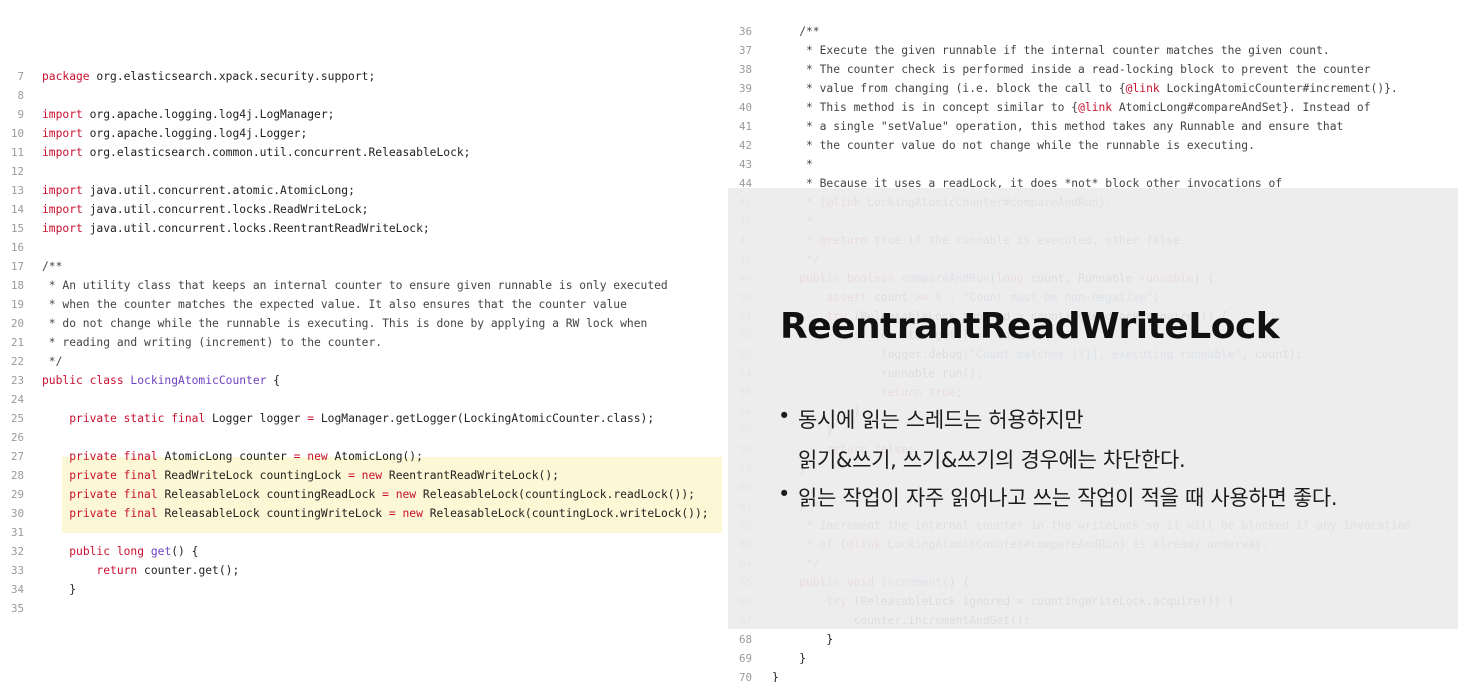 The width and height of the screenshot is (1475, 682). What do you see at coordinates (17, 532) in the screenshot?
I see `line-number: 31` at bounding box center [17, 532].